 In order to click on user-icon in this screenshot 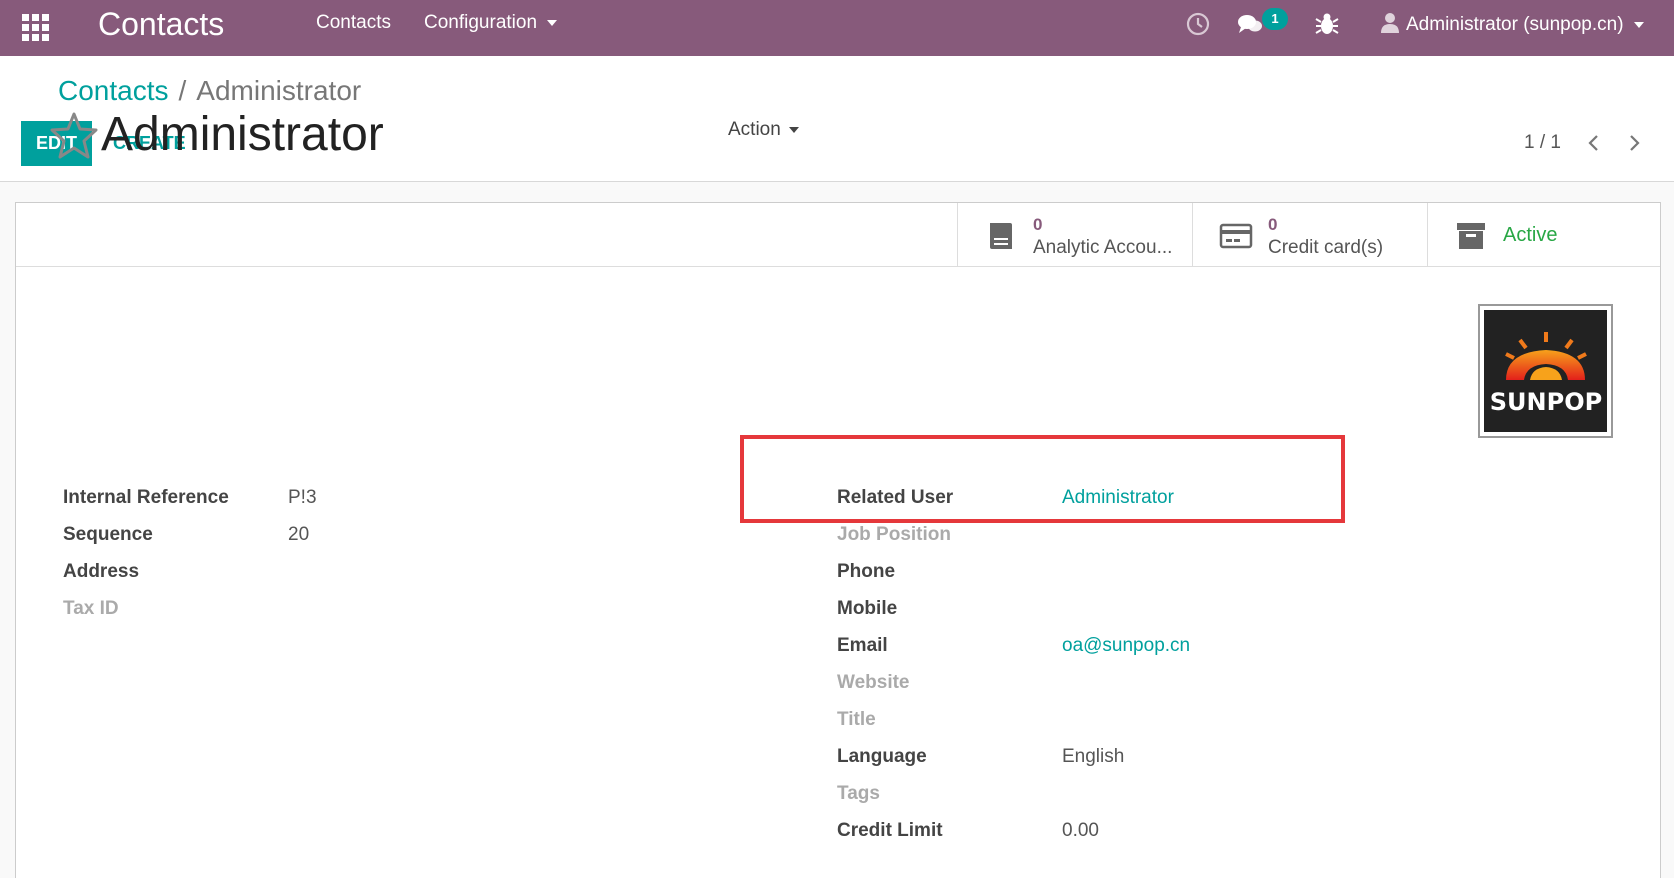, I will do `click(1390, 23)`.